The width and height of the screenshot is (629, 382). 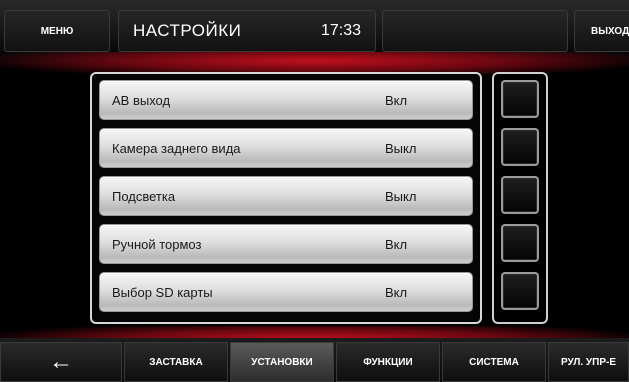 I want to click on setting-label: АВ выход, so click(x=141, y=100).